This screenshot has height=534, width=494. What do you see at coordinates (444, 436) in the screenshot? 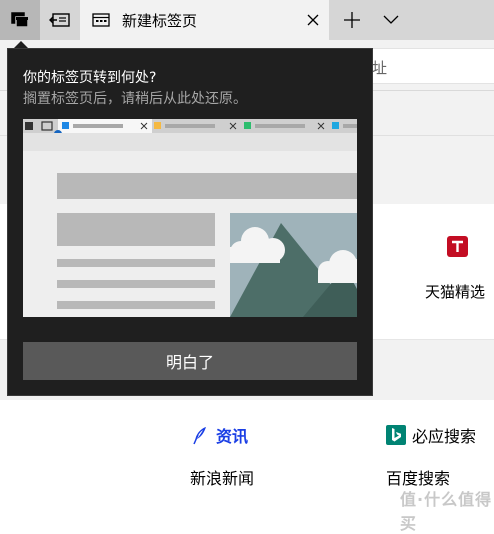
I see `bing-section-title: 必应搜索` at bounding box center [444, 436].